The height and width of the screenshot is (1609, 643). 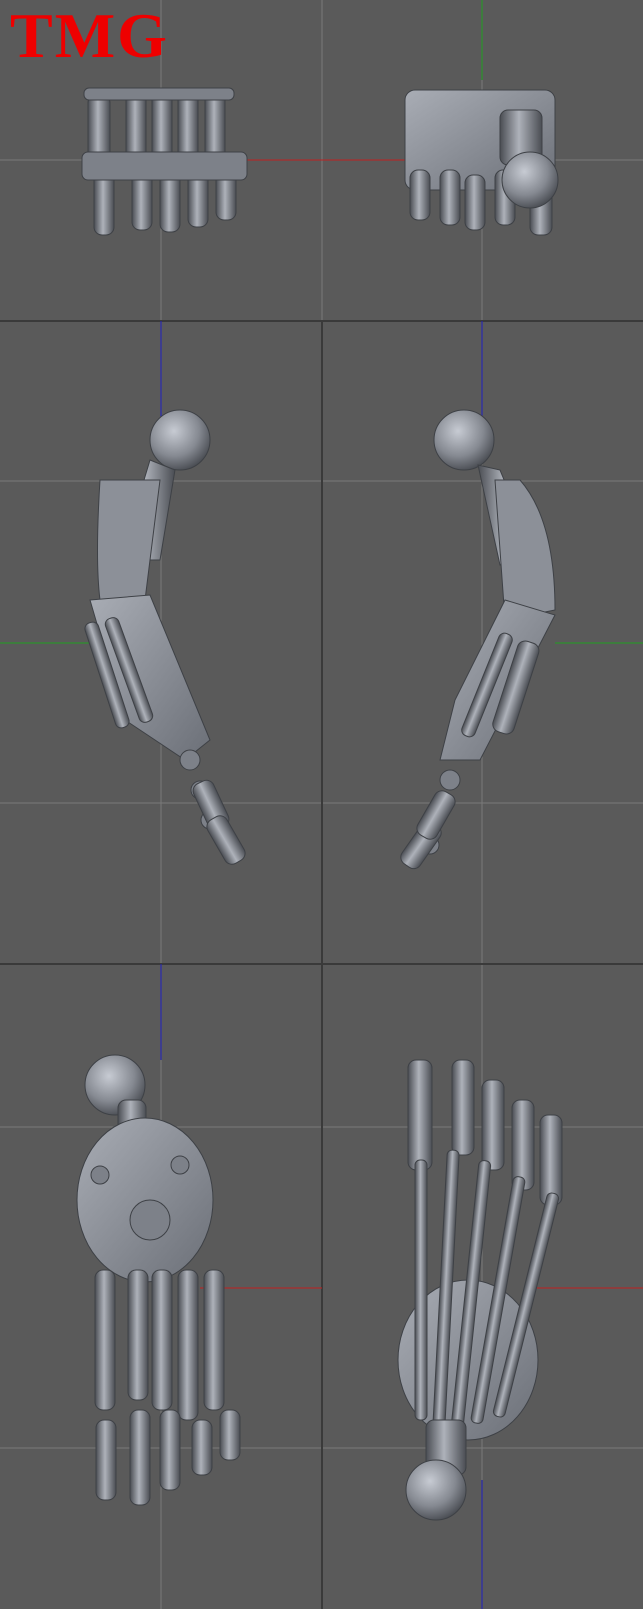 I want to click on model-side-right, so click(x=480, y=1290).